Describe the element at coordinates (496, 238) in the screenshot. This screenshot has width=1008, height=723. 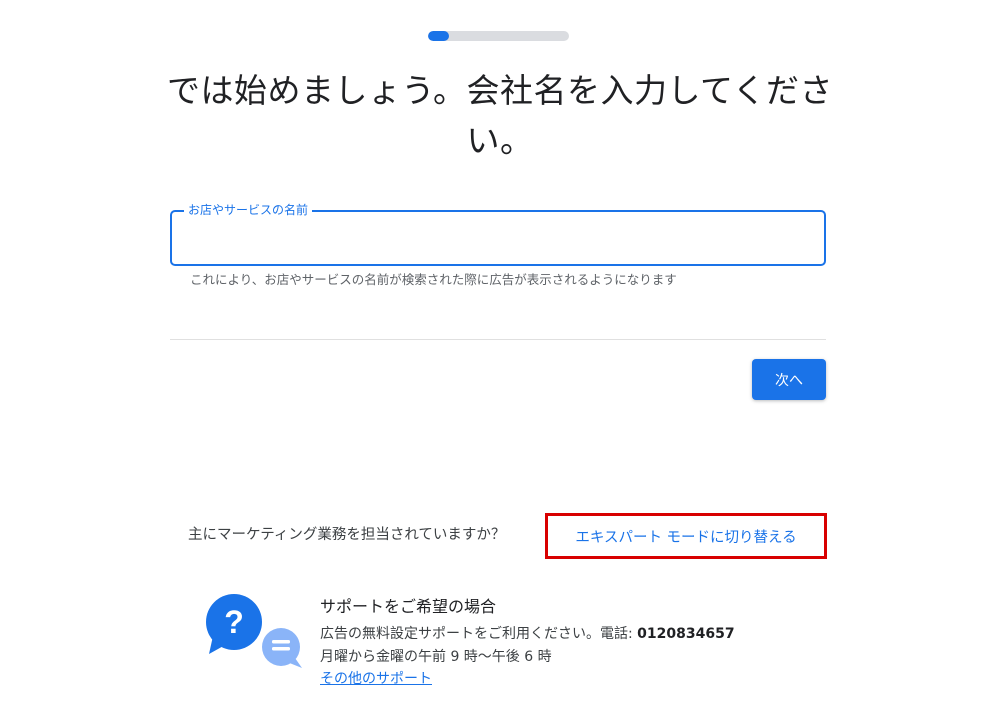
I see `business-name-input` at that location.